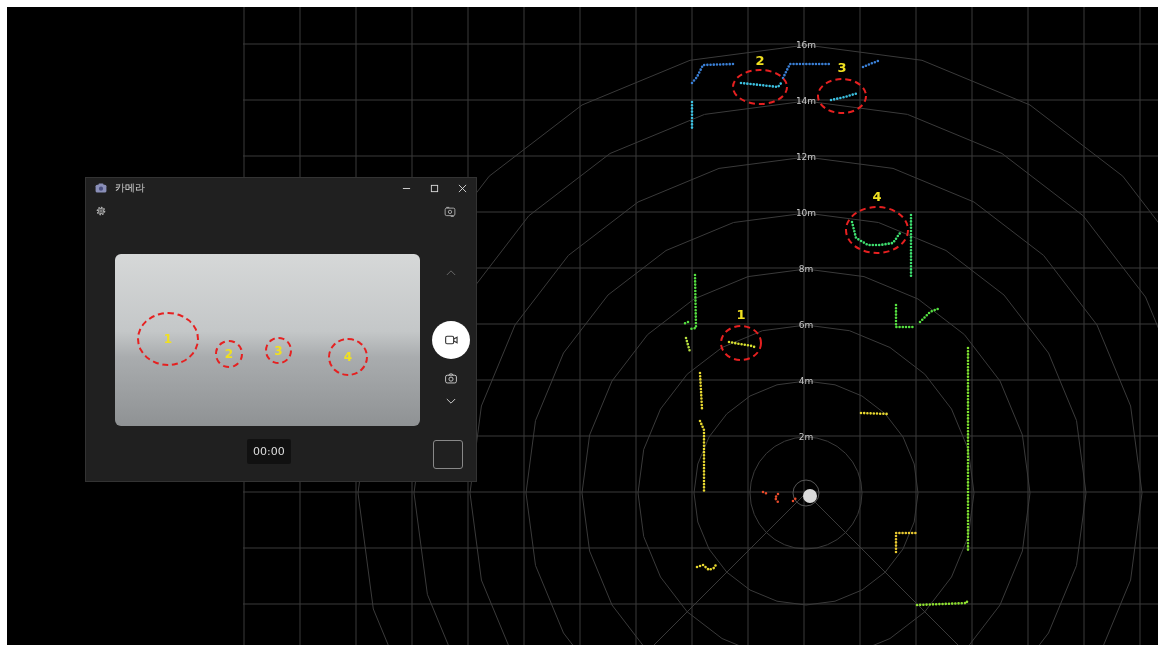 The image size is (1162, 645). I want to click on numbered-marker: 1, so click(168, 339).